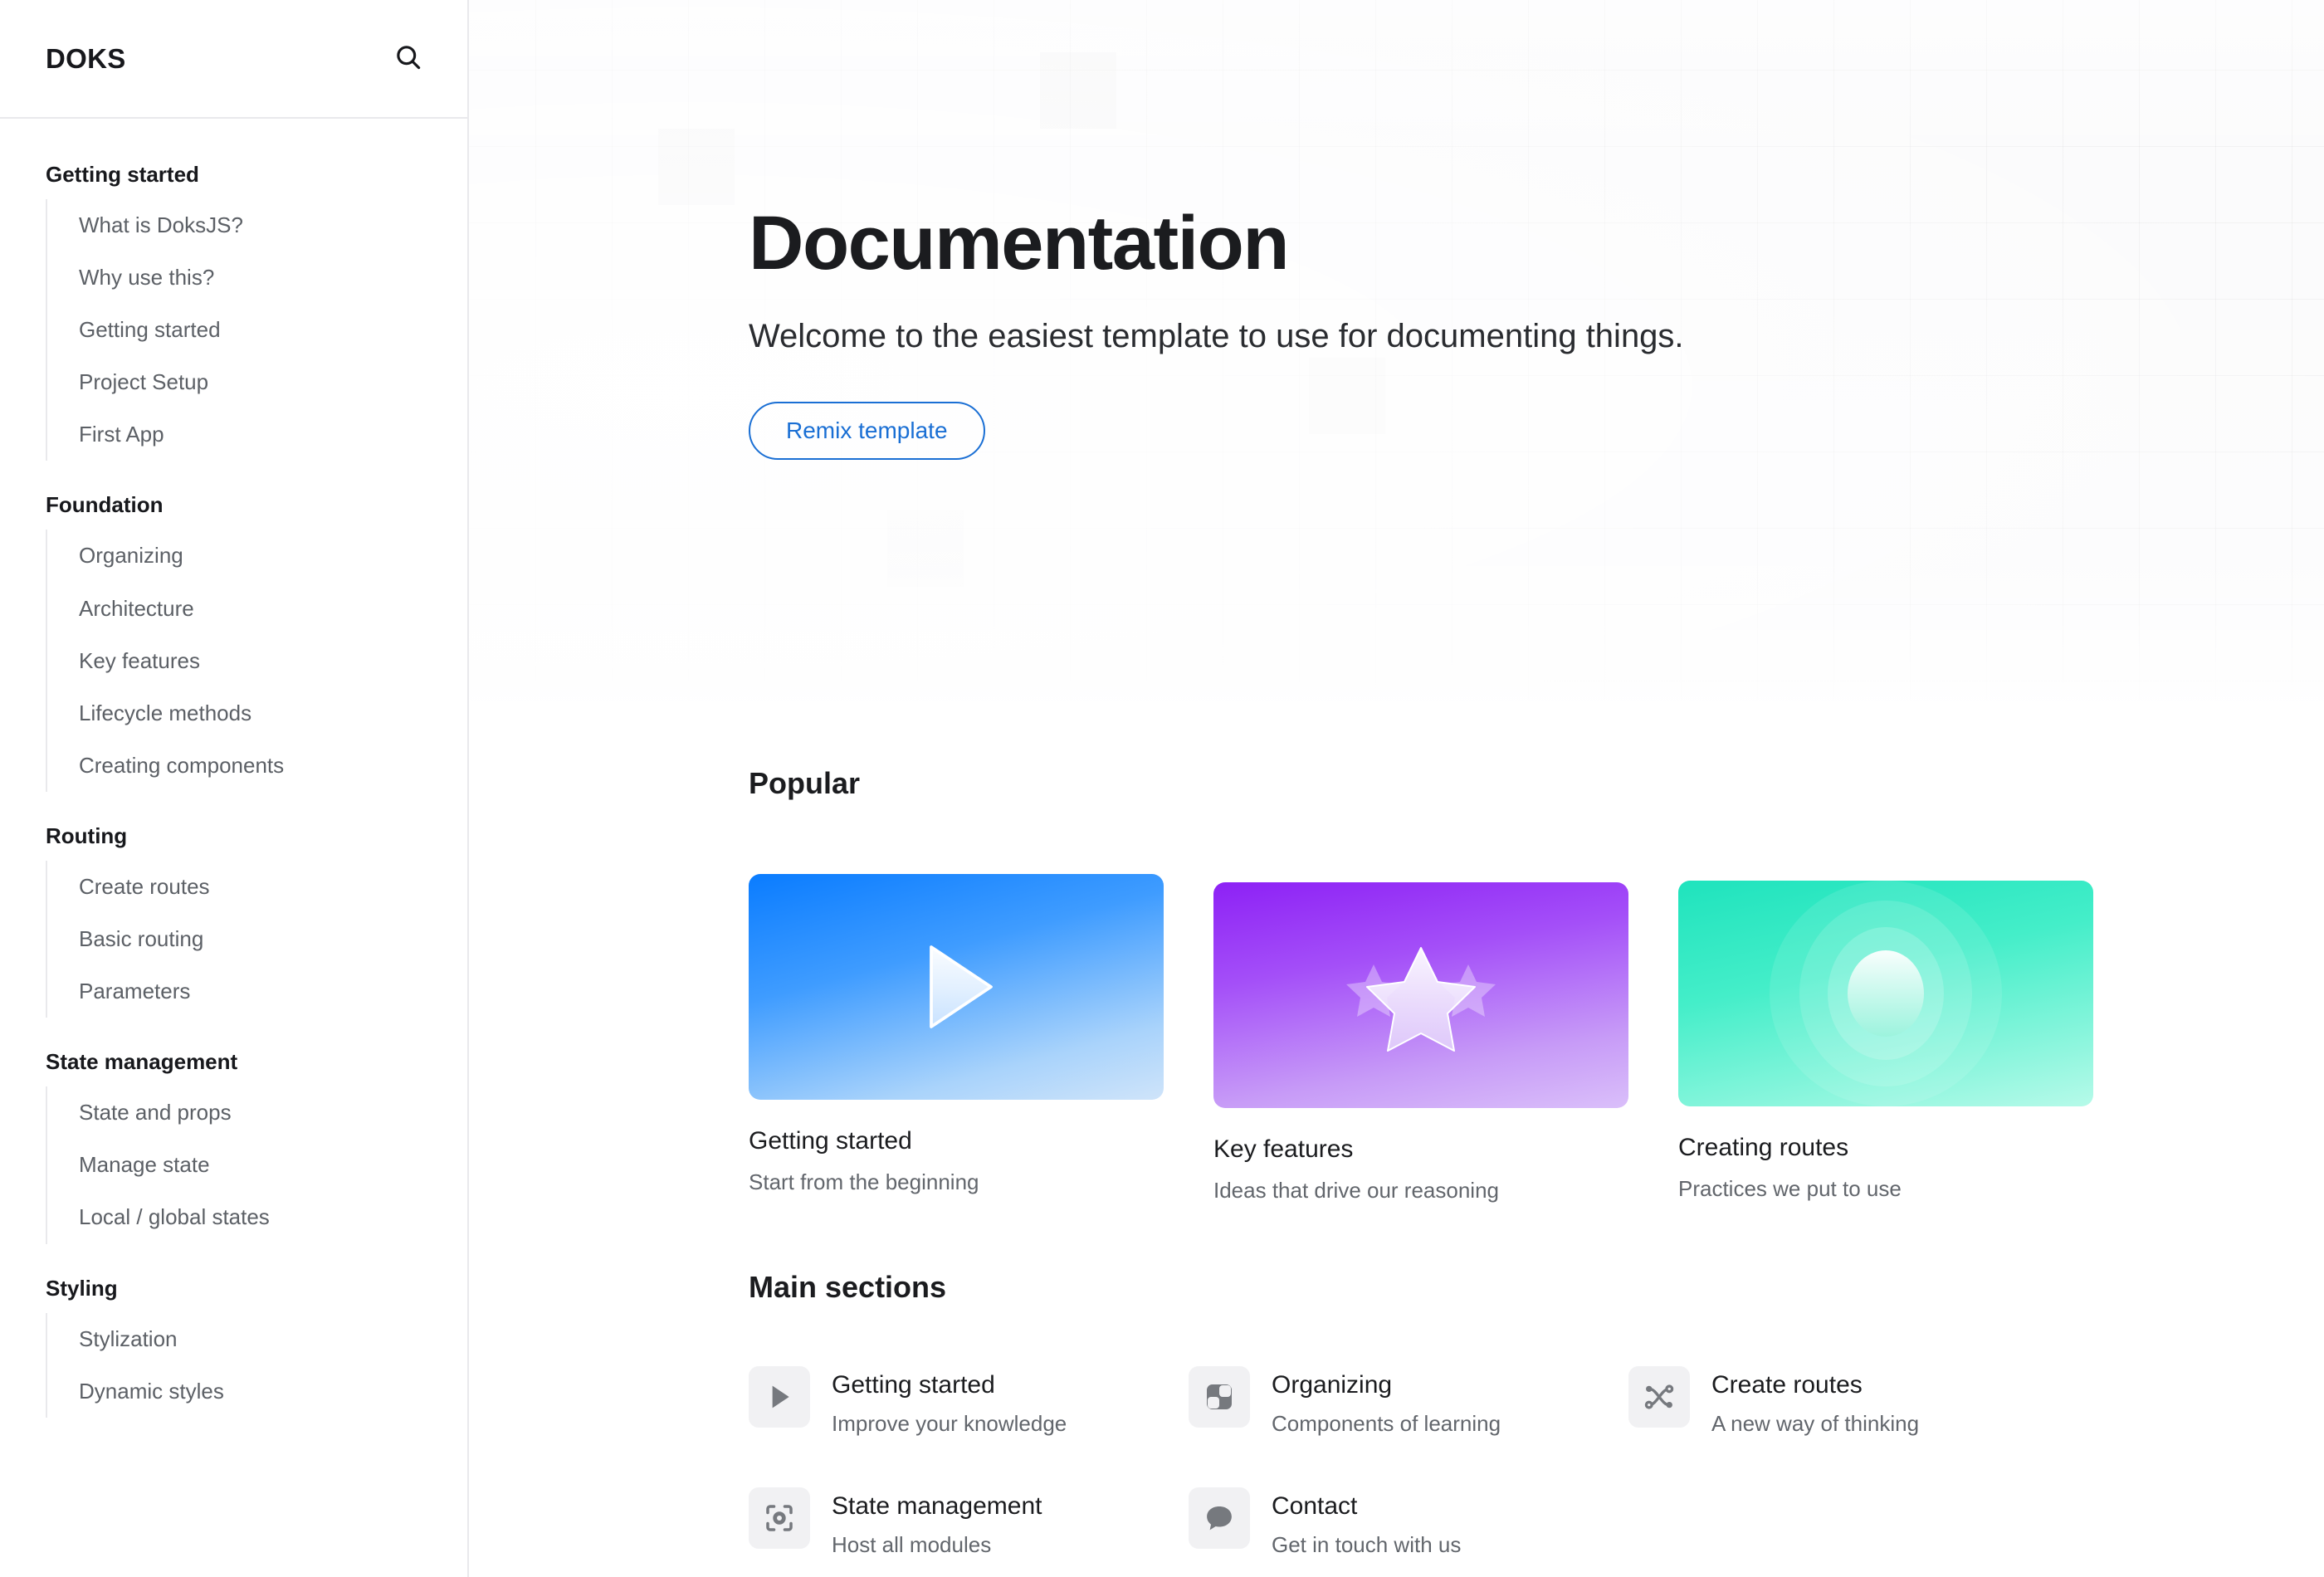  Describe the element at coordinates (1367, 1545) in the screenshot. I see `main-section-desc: Get in touch with us` at that location.